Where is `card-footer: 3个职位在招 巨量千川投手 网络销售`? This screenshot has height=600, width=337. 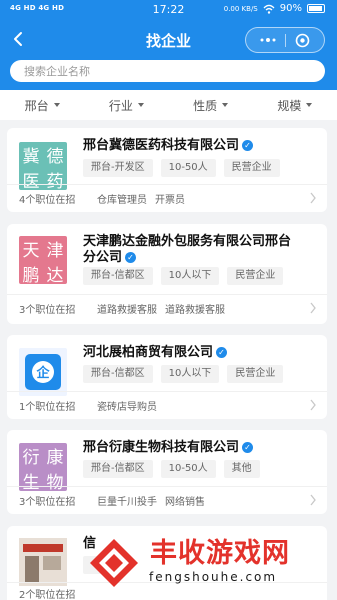
card-footer: 3个职位在招 巨量千川投手 网络销售 is located at coordinates (167, 499).